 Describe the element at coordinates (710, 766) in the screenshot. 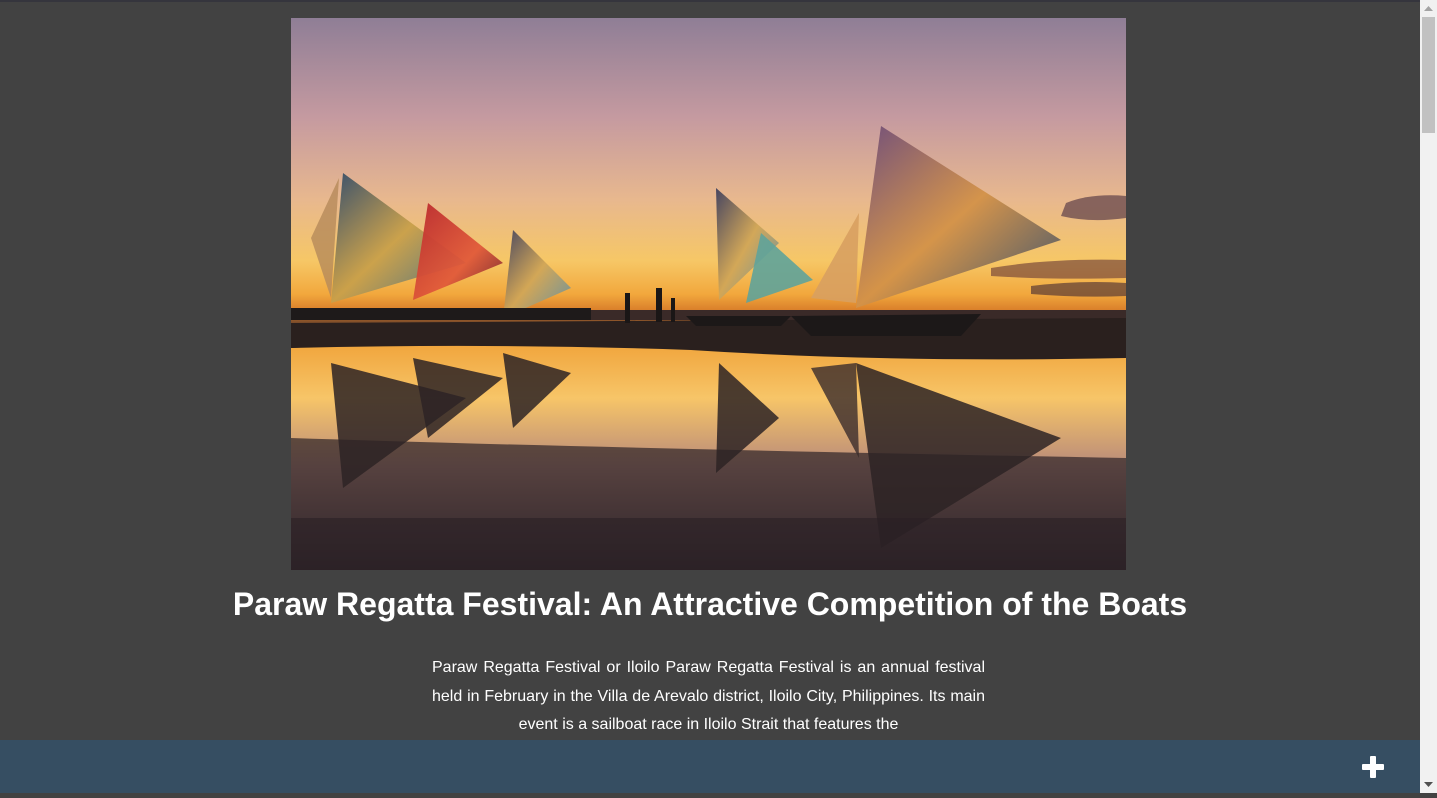

I see `bottom-action-bar` at that location.